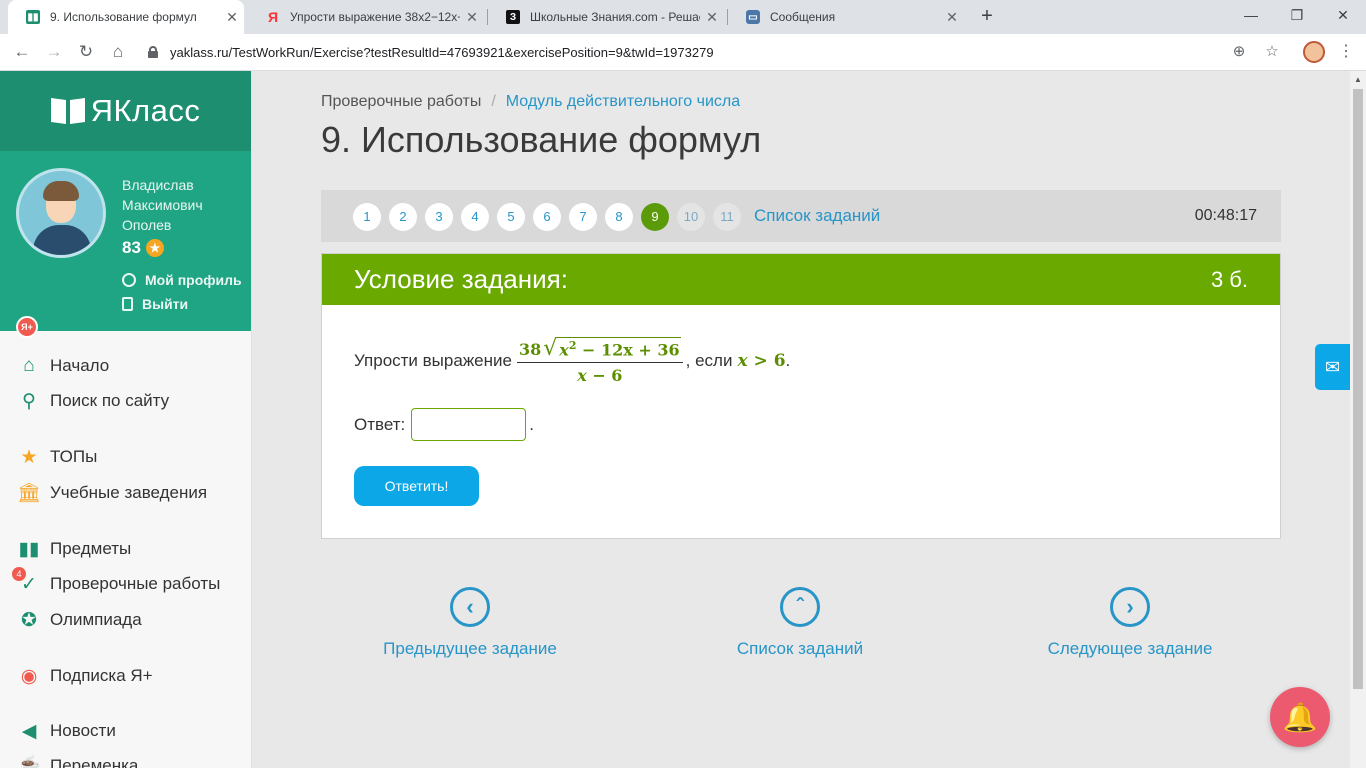 The height and width of the screenshot is (768, 1366). I want to click on sidebar-item-tops: ★ ТОПы, so click(126, 457).